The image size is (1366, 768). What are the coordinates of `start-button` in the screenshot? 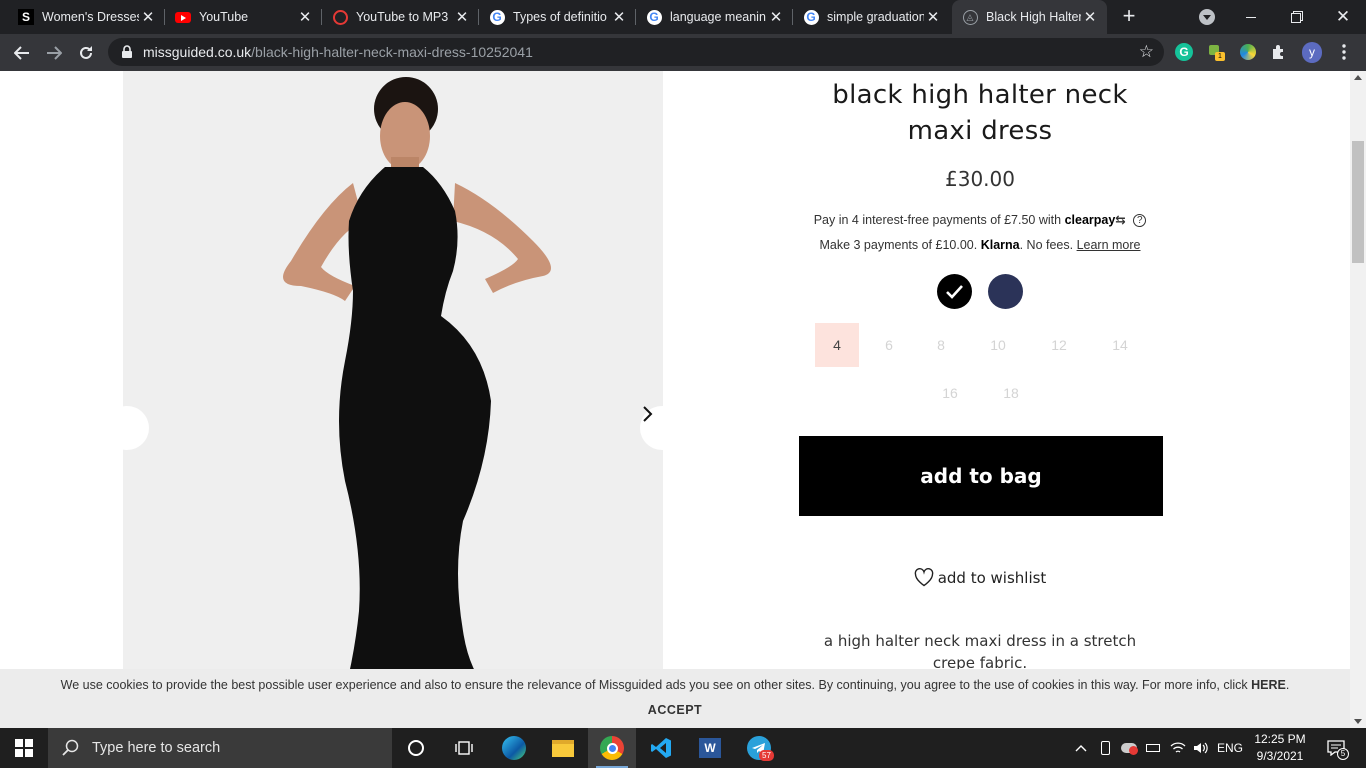 It's located at (24, 748).